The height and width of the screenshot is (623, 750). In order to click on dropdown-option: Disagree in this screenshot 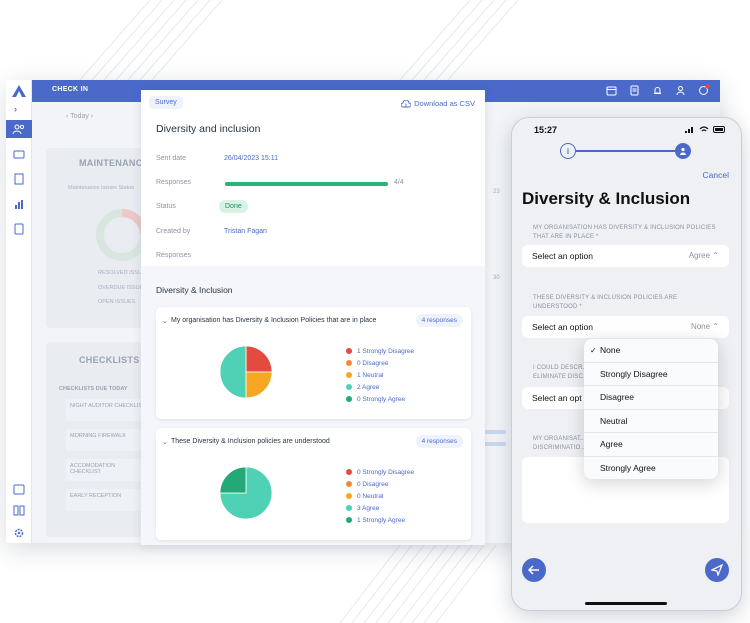, I will do `click(651, 398)`.